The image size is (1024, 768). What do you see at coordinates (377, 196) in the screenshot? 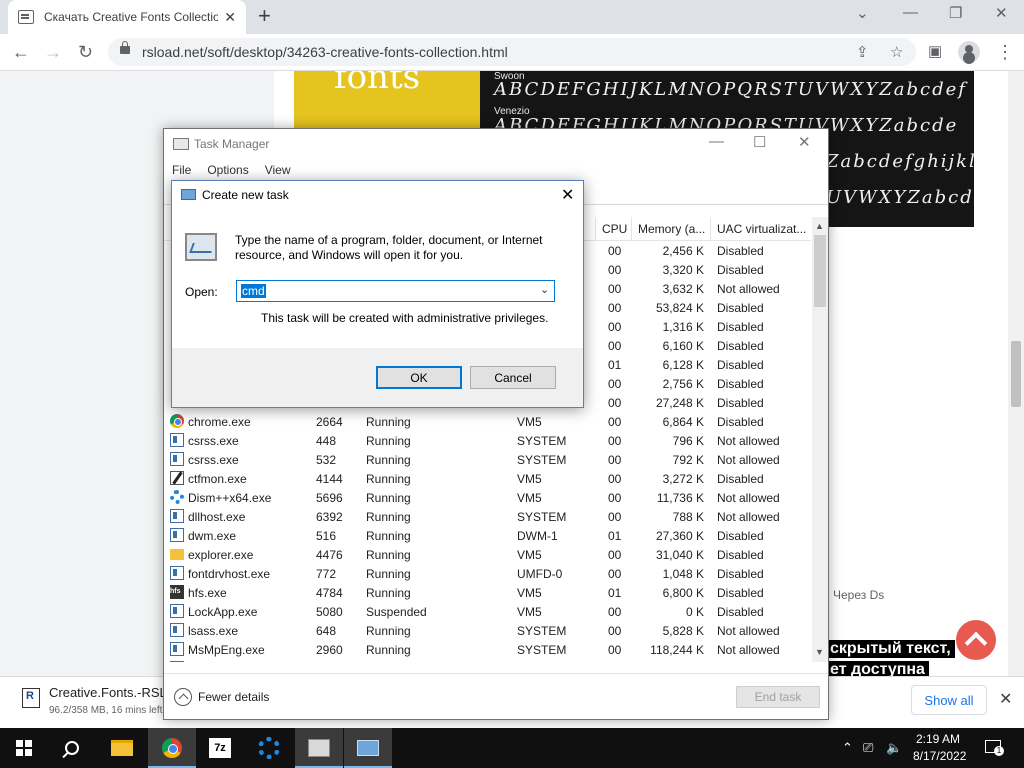
I see `dialog-titlebar: Create new task ✕` at bounding box center [377, 196].